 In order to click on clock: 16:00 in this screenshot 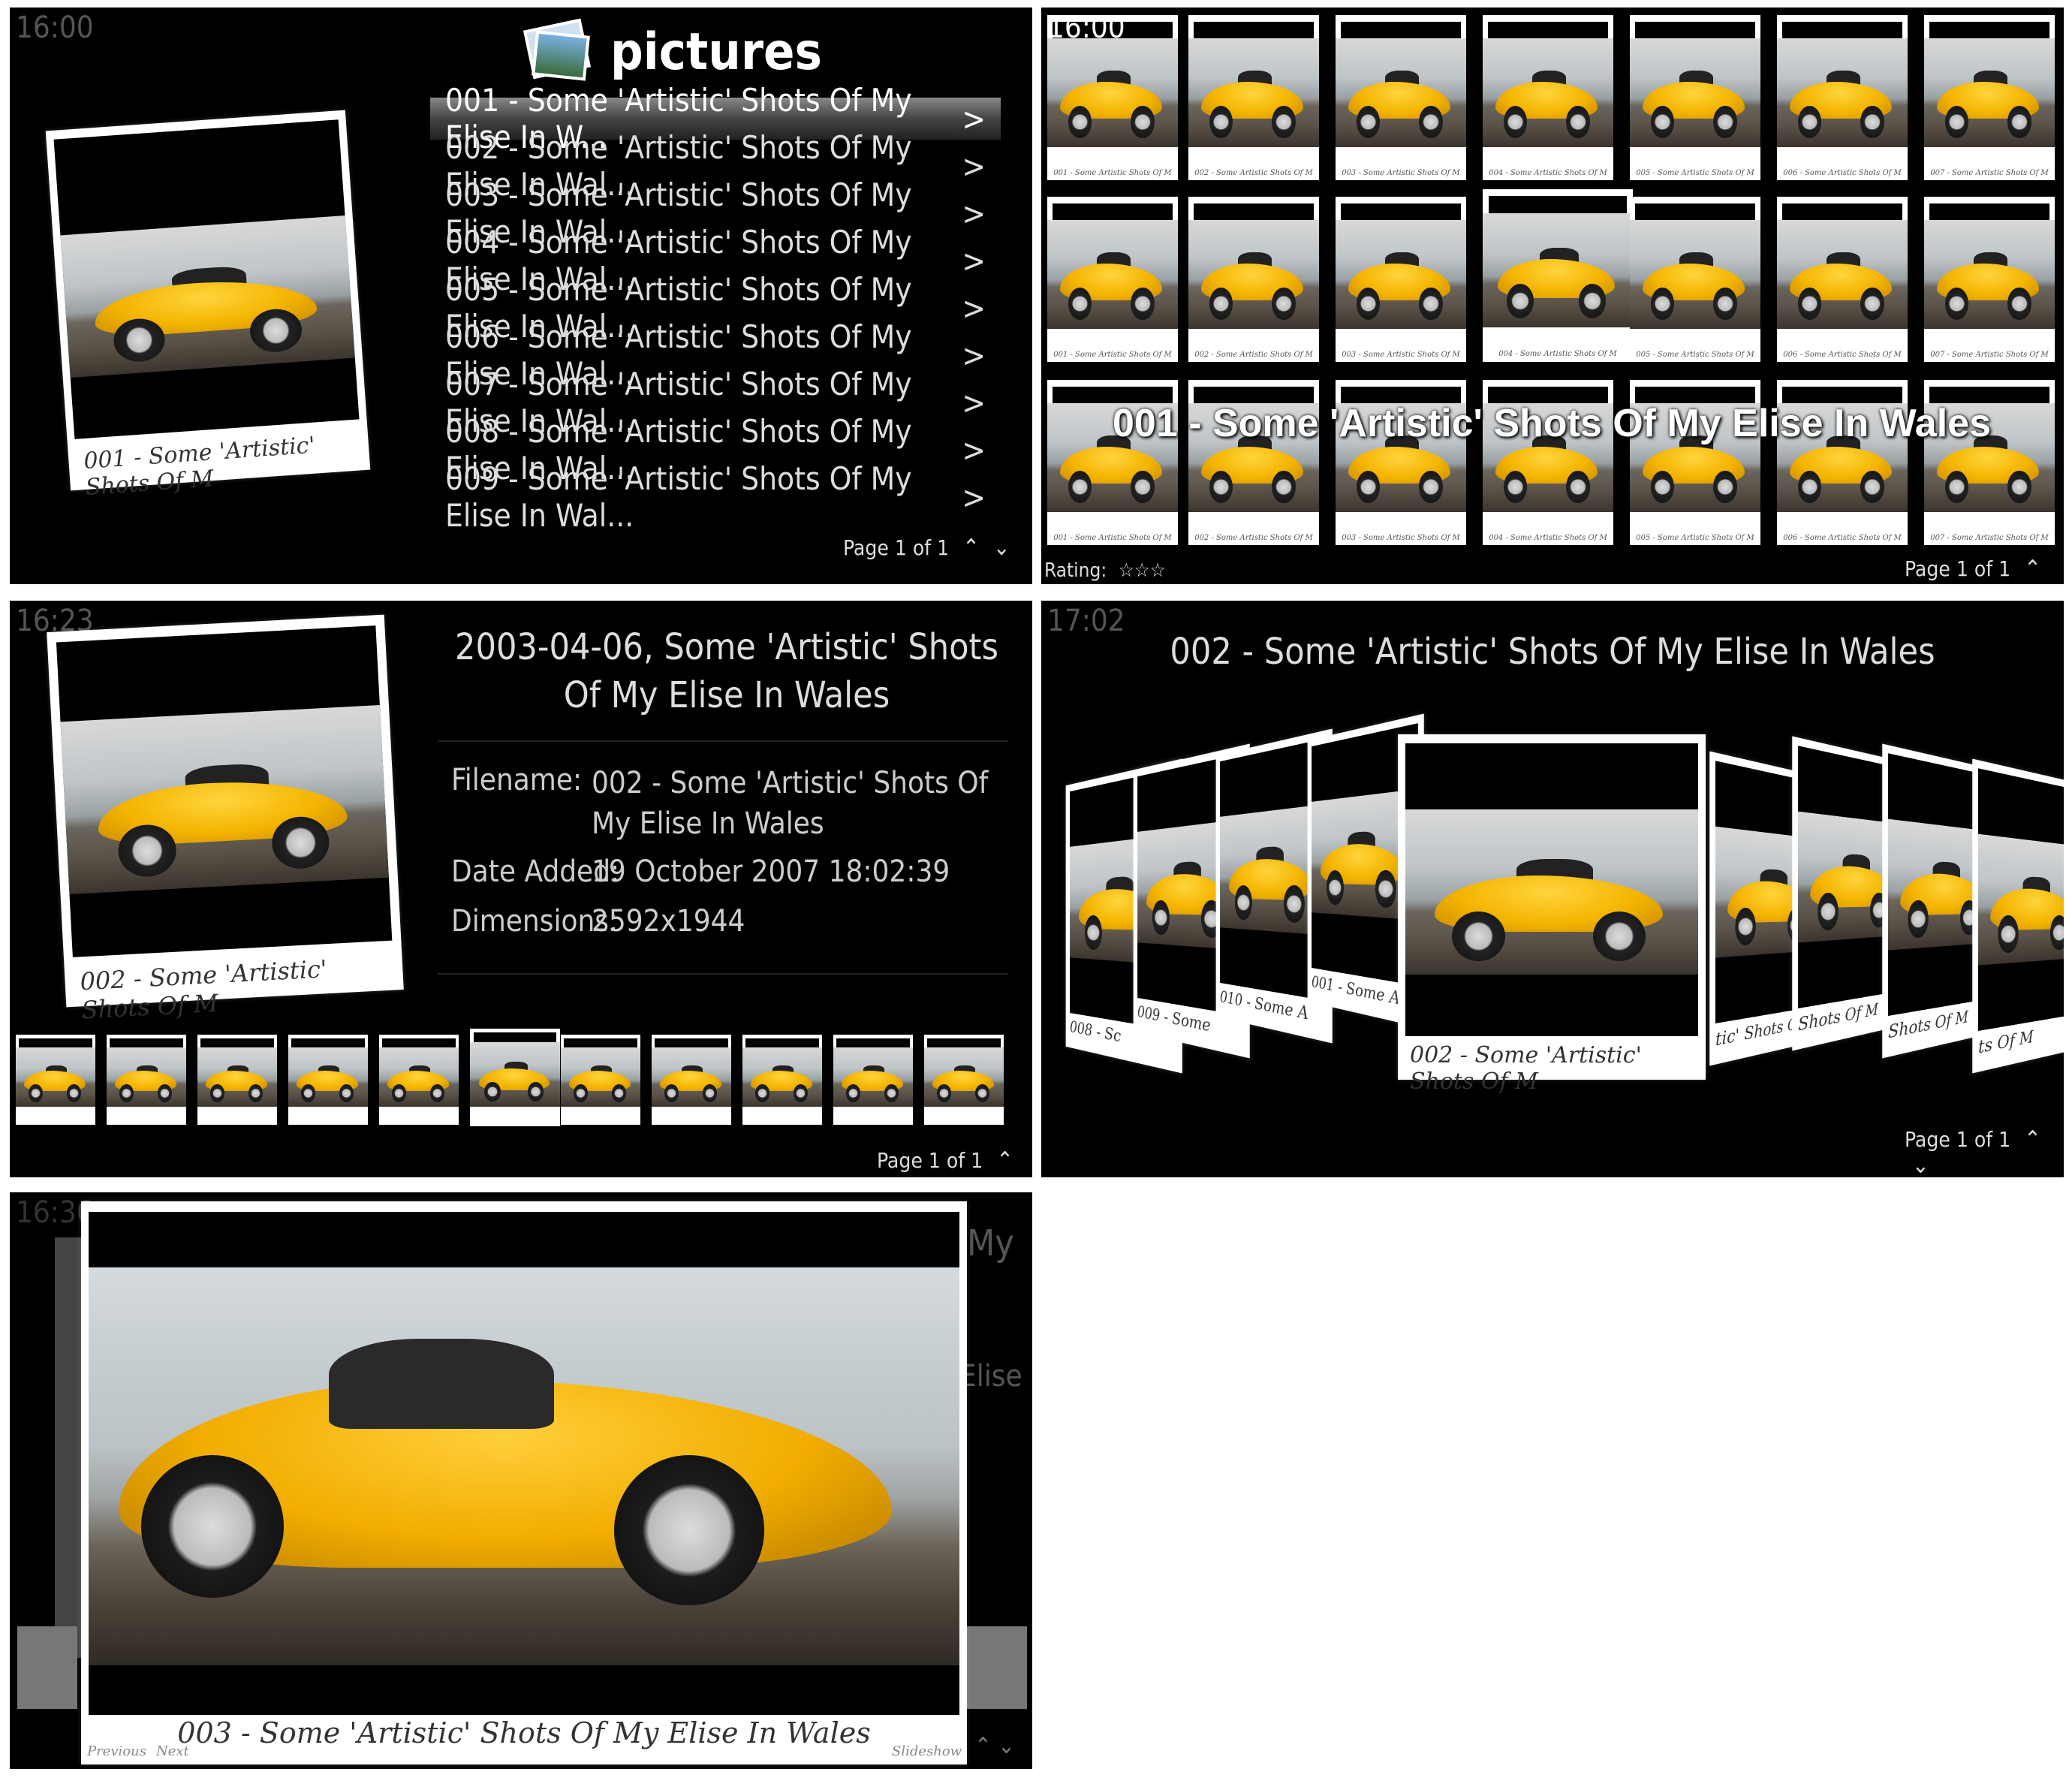, I will do `click(55, 28)`.